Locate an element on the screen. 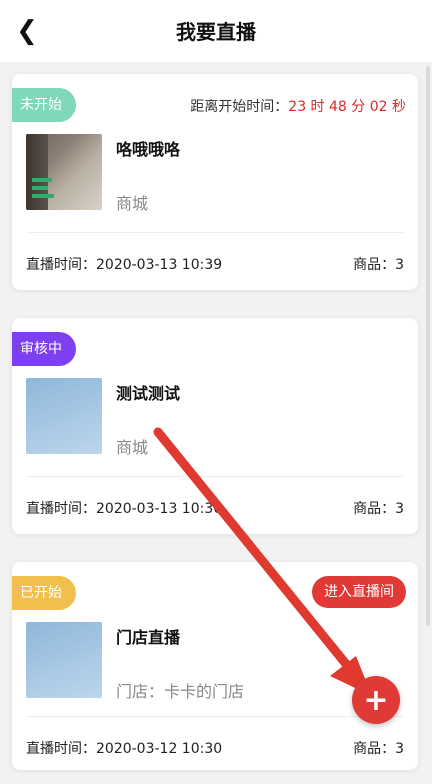 Image resolution: width=432 pixels, height=784 pixels. live-title: 测试测试 is located at coordinates (148, 393).